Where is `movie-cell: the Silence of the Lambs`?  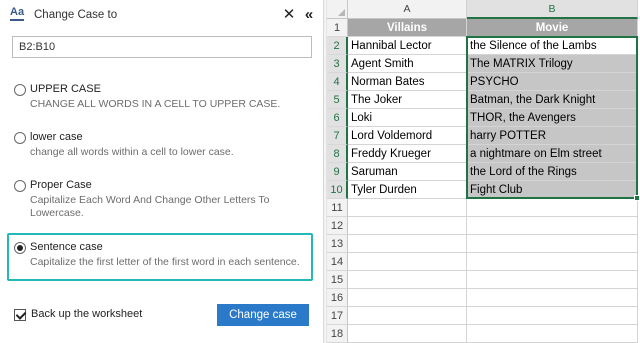
movie-cell: the Silence of the Lambs is located at coordinates (552, 46).